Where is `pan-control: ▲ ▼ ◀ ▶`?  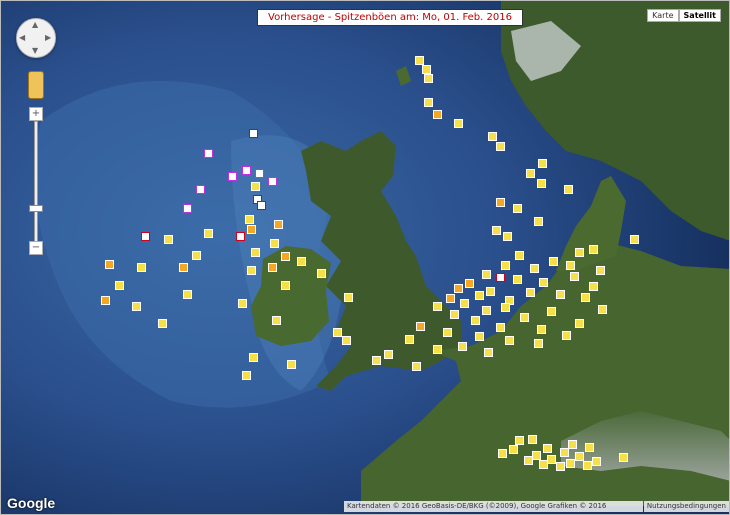
pan-control: ▲ ▼ ◀ ▶ is located at coordinates (36, 38).